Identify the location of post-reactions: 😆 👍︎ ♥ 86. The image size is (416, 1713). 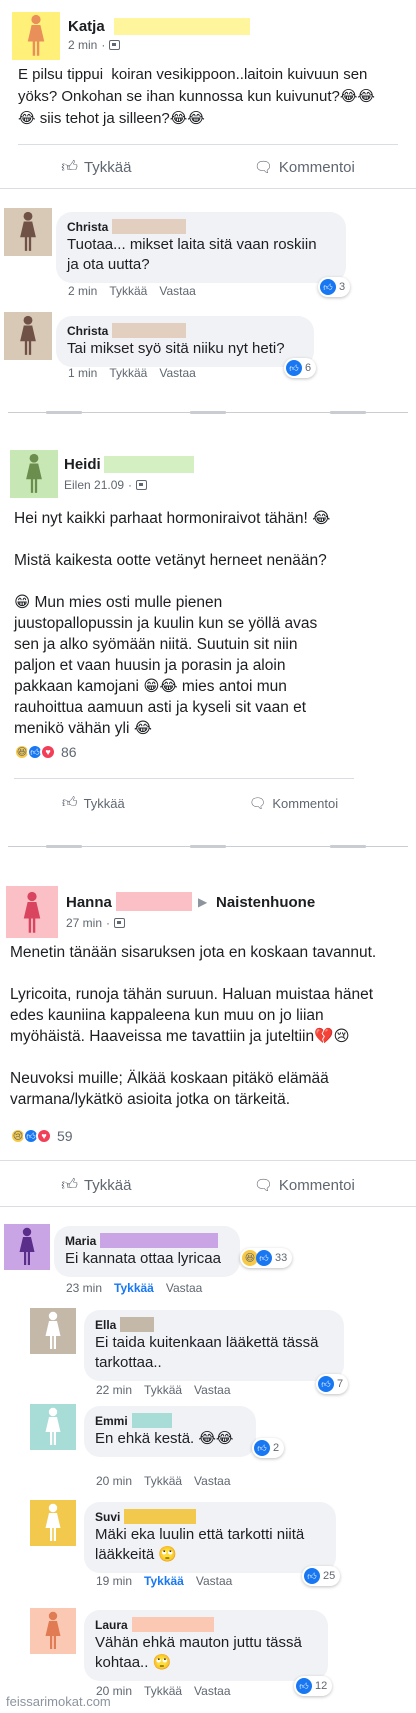
(45, 752).